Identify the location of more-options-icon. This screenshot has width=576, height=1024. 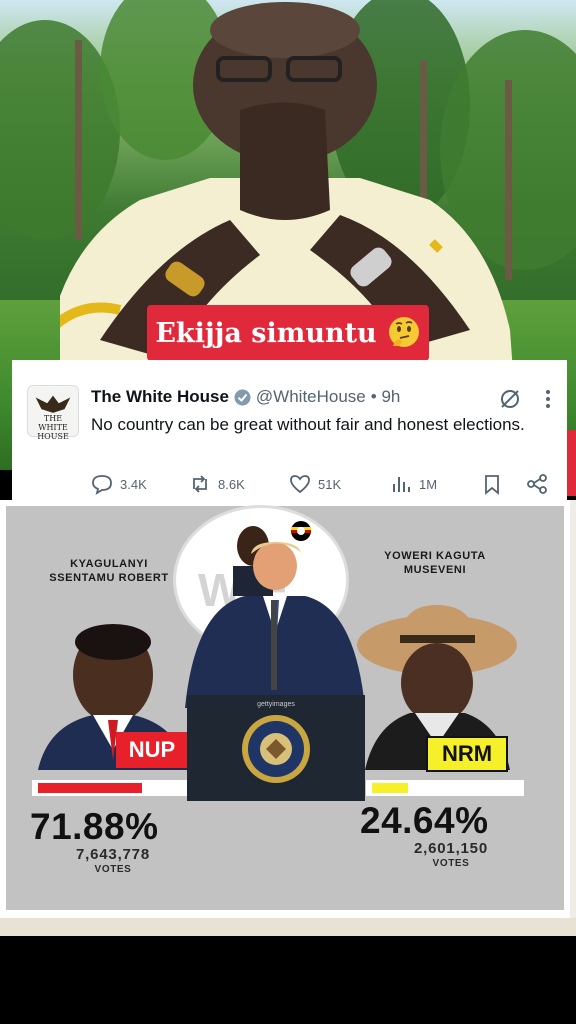
(548, 399).